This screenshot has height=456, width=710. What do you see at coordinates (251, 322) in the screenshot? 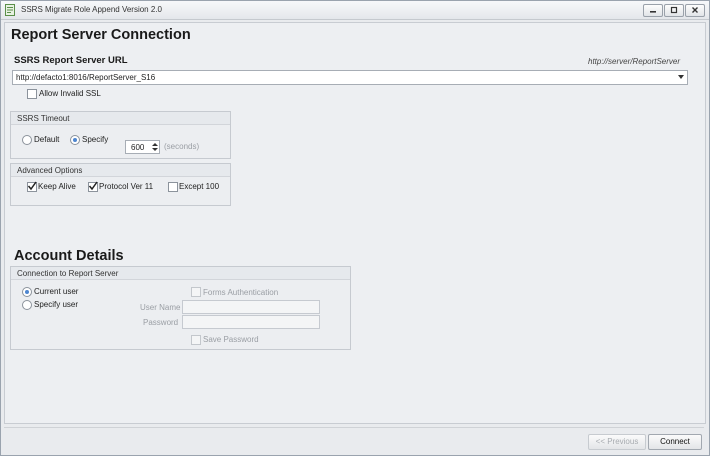
I see `password-field` at bounding box center [251, 322].